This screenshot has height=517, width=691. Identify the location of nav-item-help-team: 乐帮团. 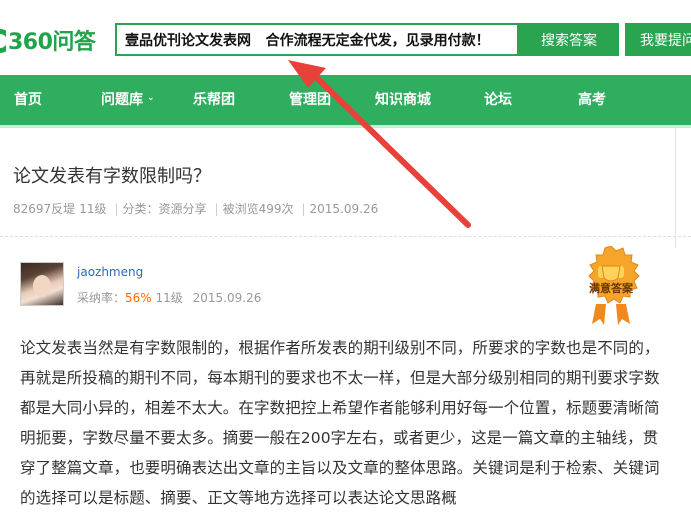
(214, 100).